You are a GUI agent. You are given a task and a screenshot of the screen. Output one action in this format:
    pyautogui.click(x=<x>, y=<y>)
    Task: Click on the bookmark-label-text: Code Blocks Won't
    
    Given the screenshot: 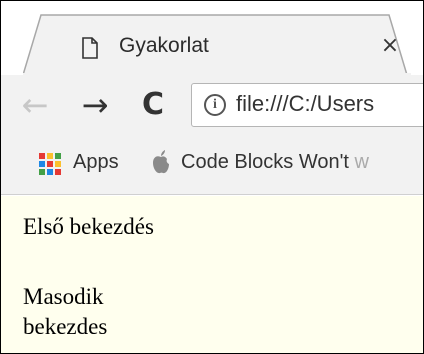 What is the action you would take?
    pyautogui.click(x=265, y=162)
    